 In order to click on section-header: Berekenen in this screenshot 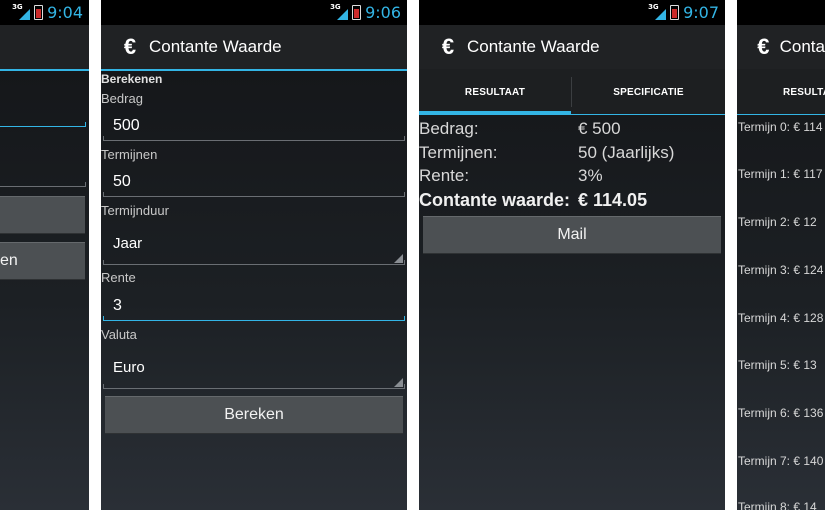, I will do `click(132, 79)`.